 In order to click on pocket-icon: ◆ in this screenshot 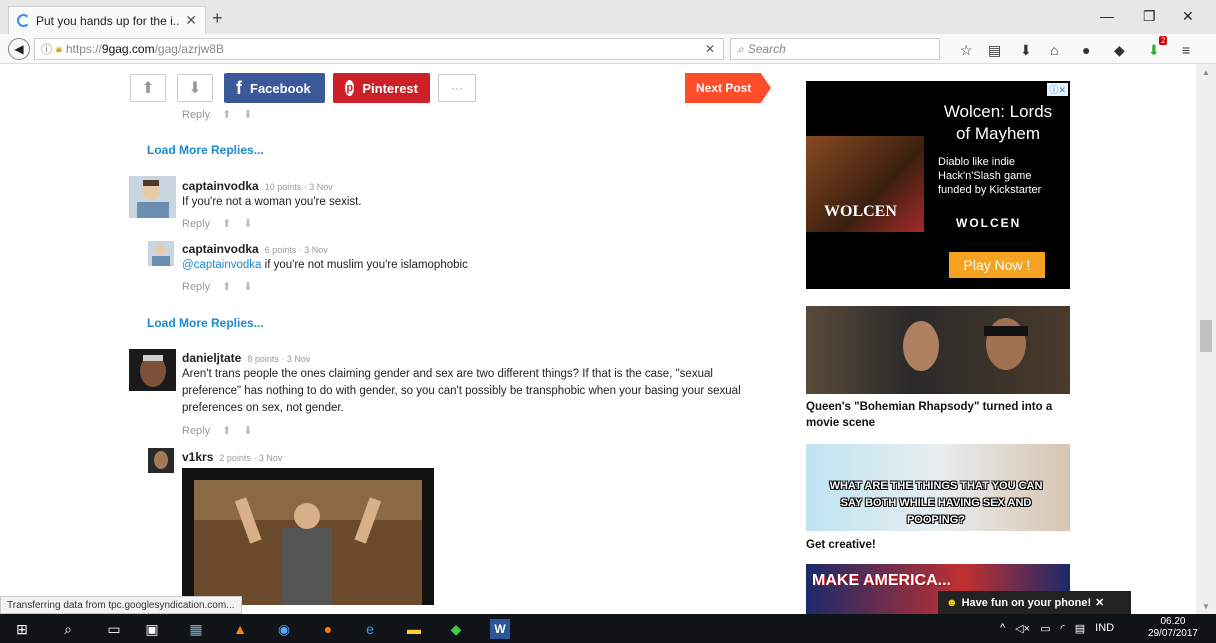, I will do `click(1119, 50)`.